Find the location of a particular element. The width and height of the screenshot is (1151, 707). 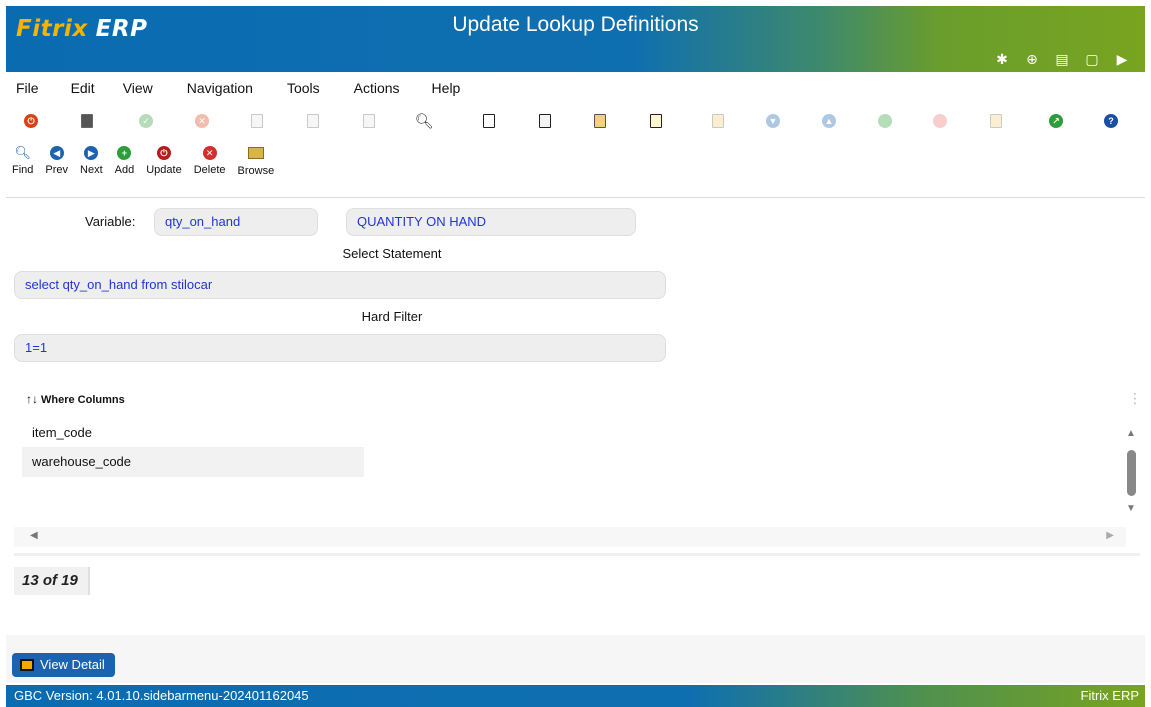

scroll-down-icon: ▼ is located at coordinates (1131, 508).